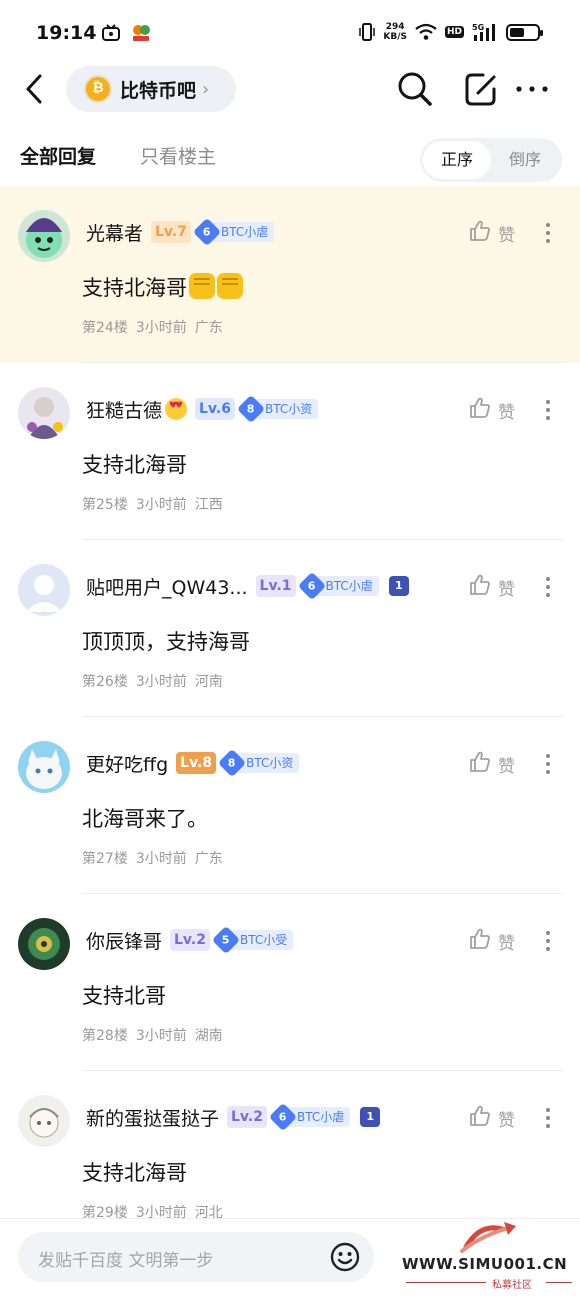 The height and width of the screenshot is (1297, 580). I want to click on order-toggle: 正序 倒序, so click(491, 160).